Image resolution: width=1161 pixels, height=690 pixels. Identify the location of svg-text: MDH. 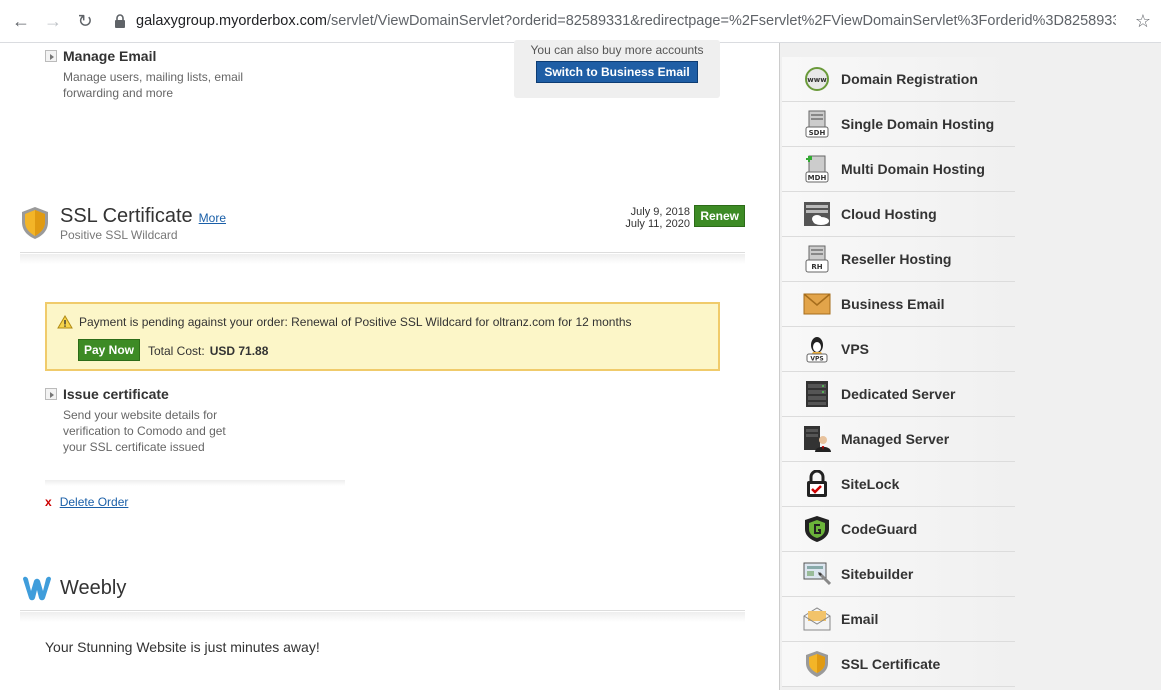
(817, 178).